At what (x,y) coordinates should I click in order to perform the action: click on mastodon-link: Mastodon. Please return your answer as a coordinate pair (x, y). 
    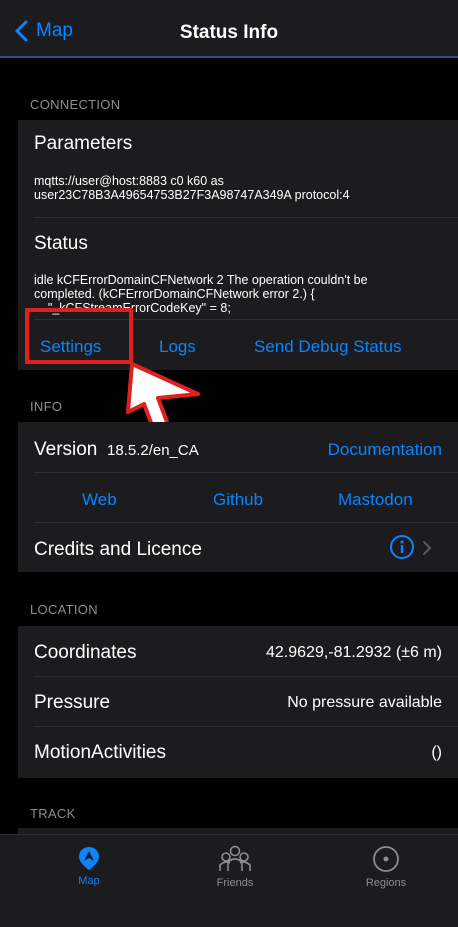
    Looking at the image, I should click on (375, 500).